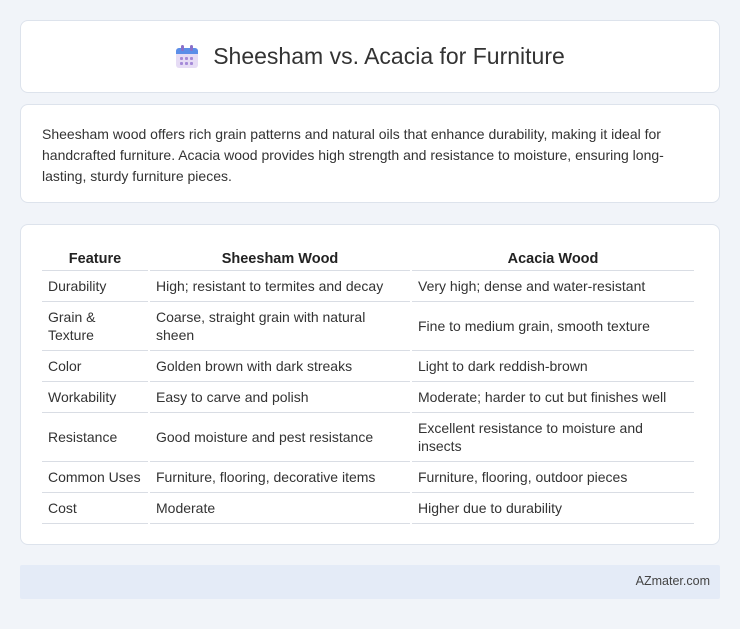 The width and height of the screenshot is (740, 629). What do you see at coordinates (187, 56) in the screenshot?
I see `calendar-icon` at bounding box center [187, 56].